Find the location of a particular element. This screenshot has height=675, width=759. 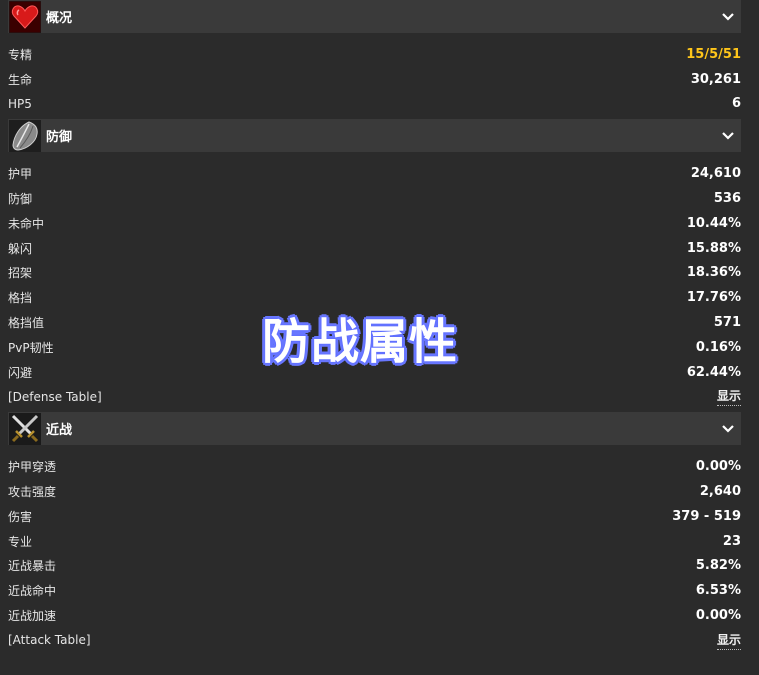

stat-row: PvP韧性 0.16% is located at coordinates (374, 347).